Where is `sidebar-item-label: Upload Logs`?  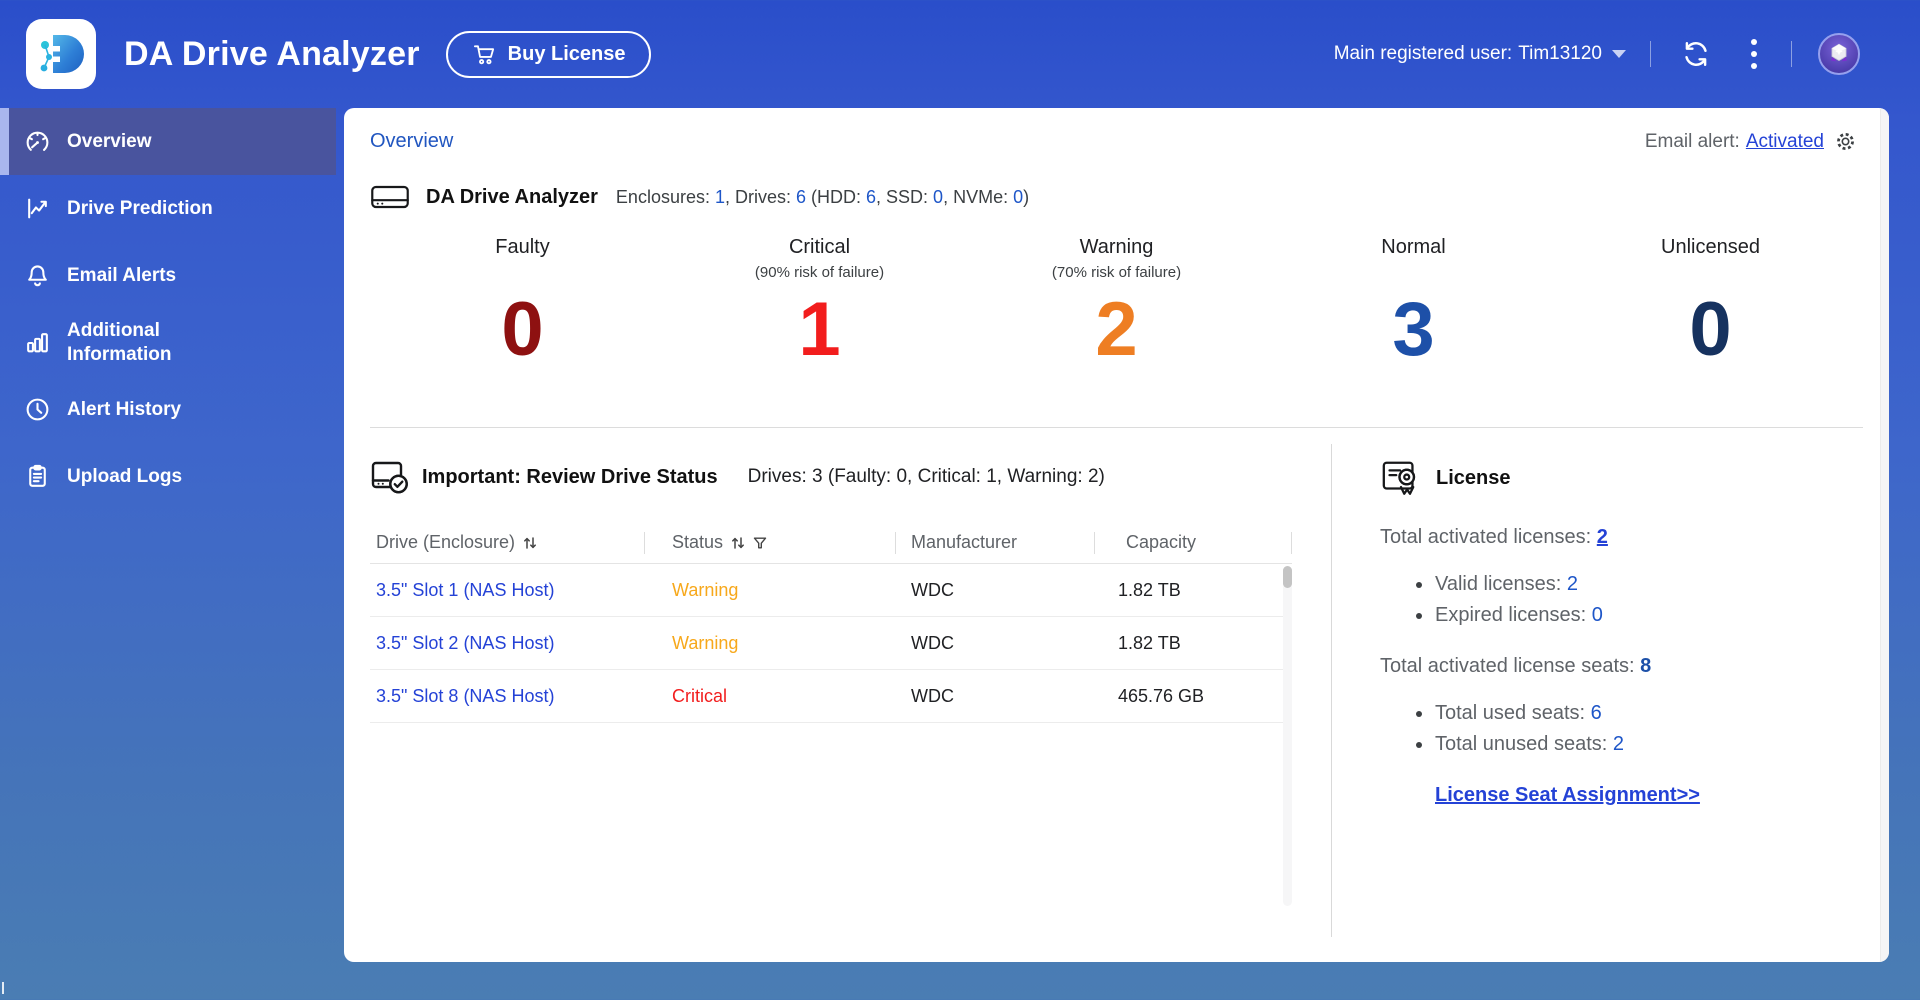 sidebar-item-label: Upload Logs is located at coordinates (125, 476).